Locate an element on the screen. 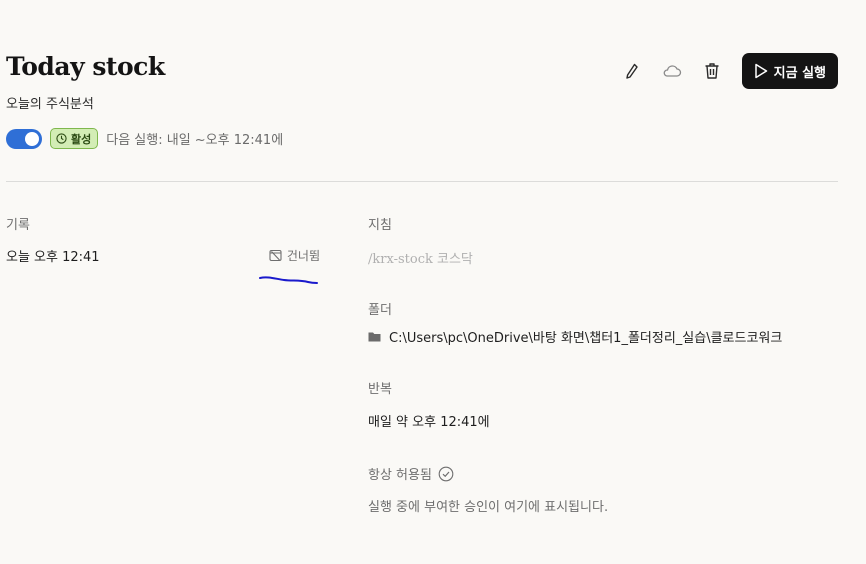 The image size is (866, 564). next-run-text: 다음 실행: 내일 ~오후 12:41에 is located at coordinates (195, 140).